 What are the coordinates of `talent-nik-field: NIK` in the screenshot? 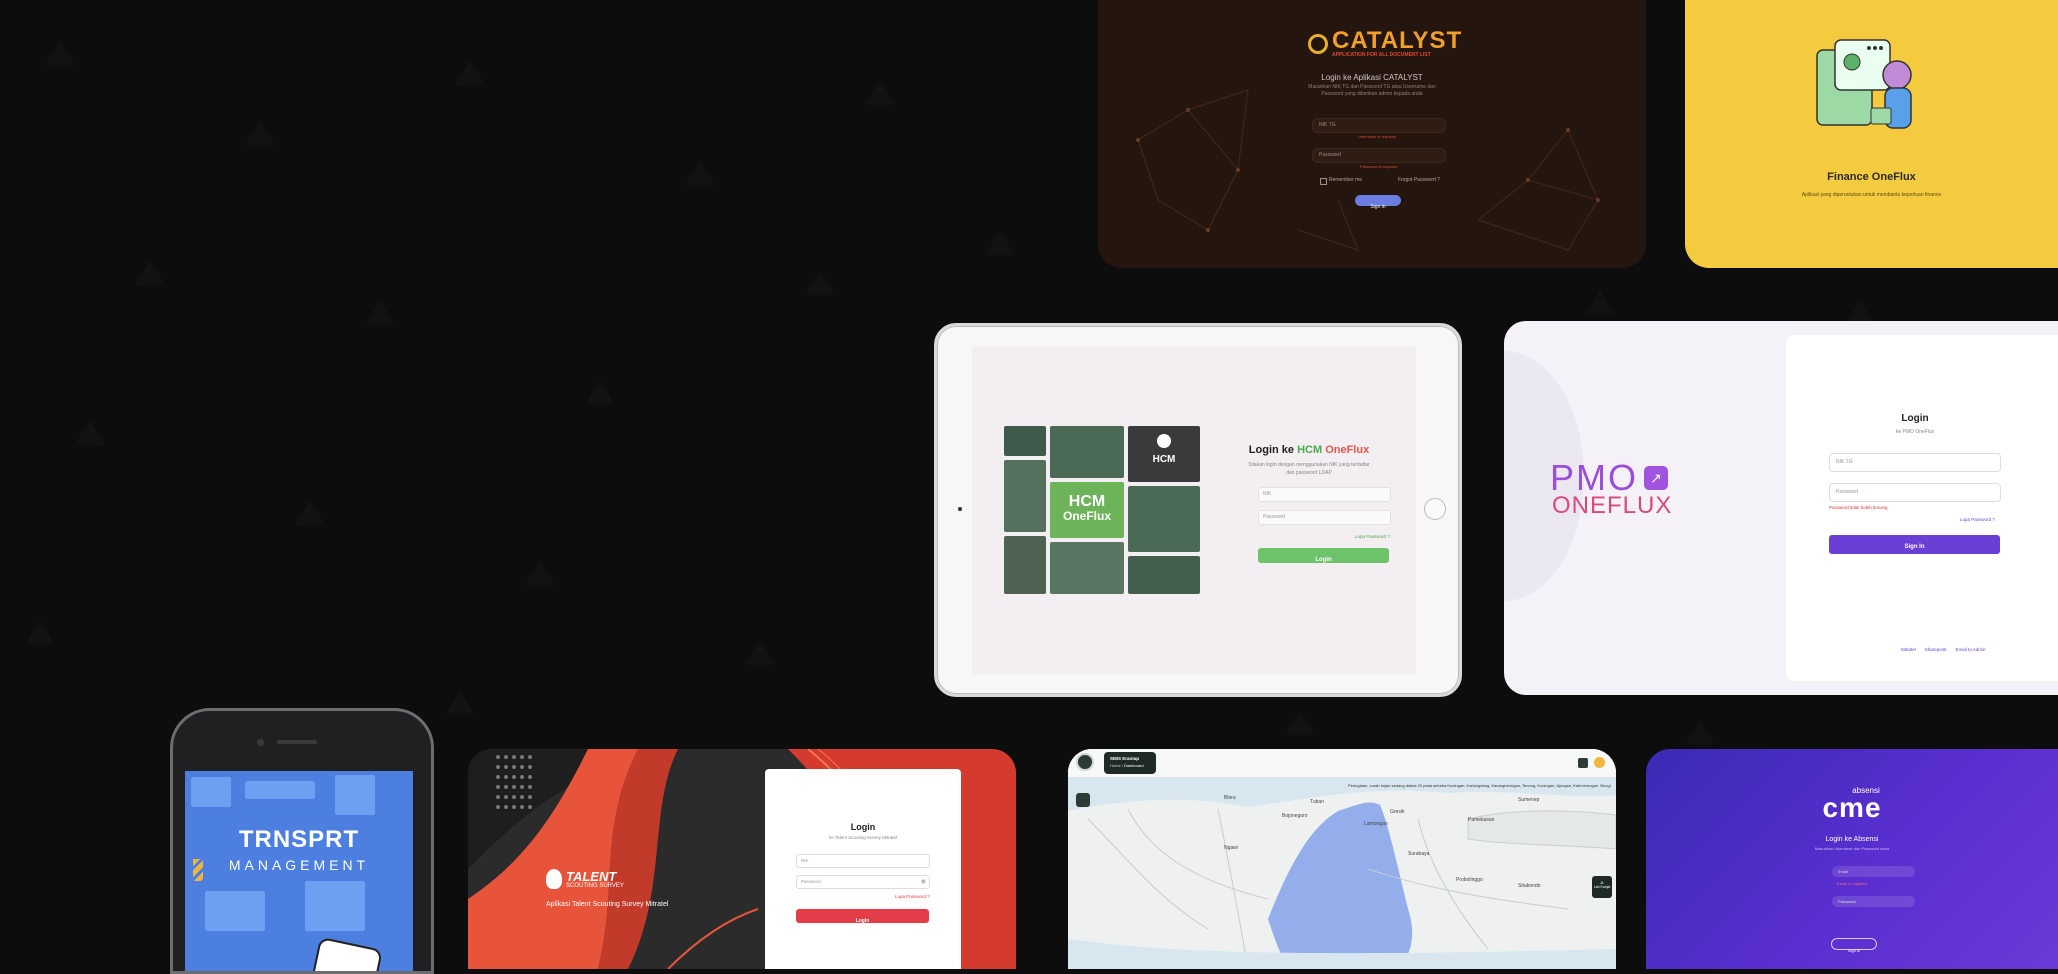 It's located at (863, 861).